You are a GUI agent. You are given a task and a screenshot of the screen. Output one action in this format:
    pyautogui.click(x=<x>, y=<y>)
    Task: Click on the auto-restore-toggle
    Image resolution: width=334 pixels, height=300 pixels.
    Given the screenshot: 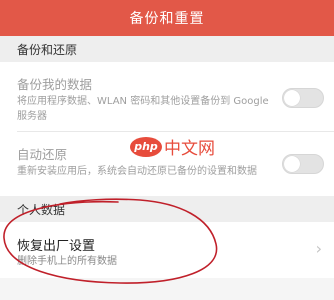 What is the action you would take?
    pyautogui.click(x=303, y=164)
    